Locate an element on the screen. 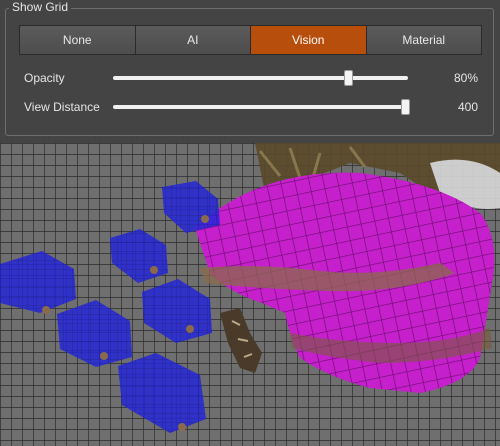 The width and height of the screenshot is (500, 446). opacity-slider is located at coordinates (260, 78).